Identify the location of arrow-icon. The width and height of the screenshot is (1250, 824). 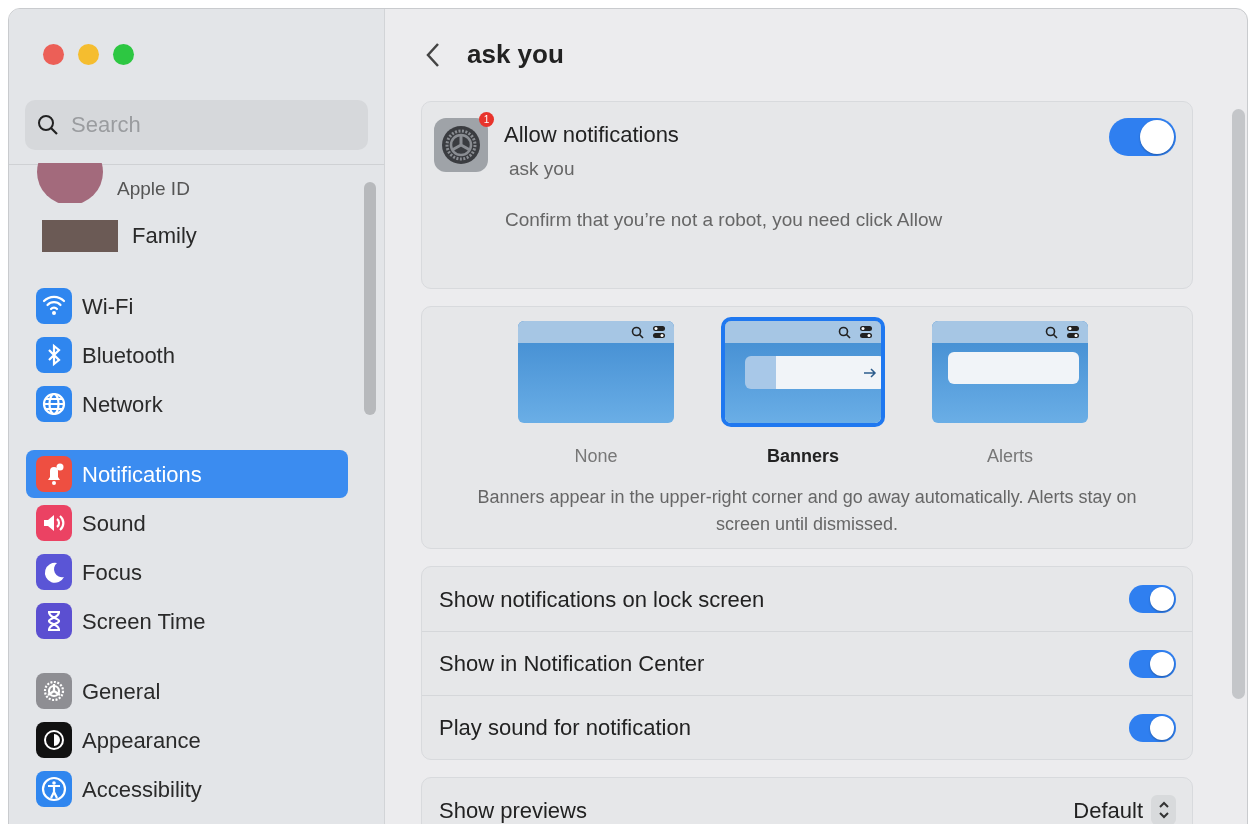
(870, 372).